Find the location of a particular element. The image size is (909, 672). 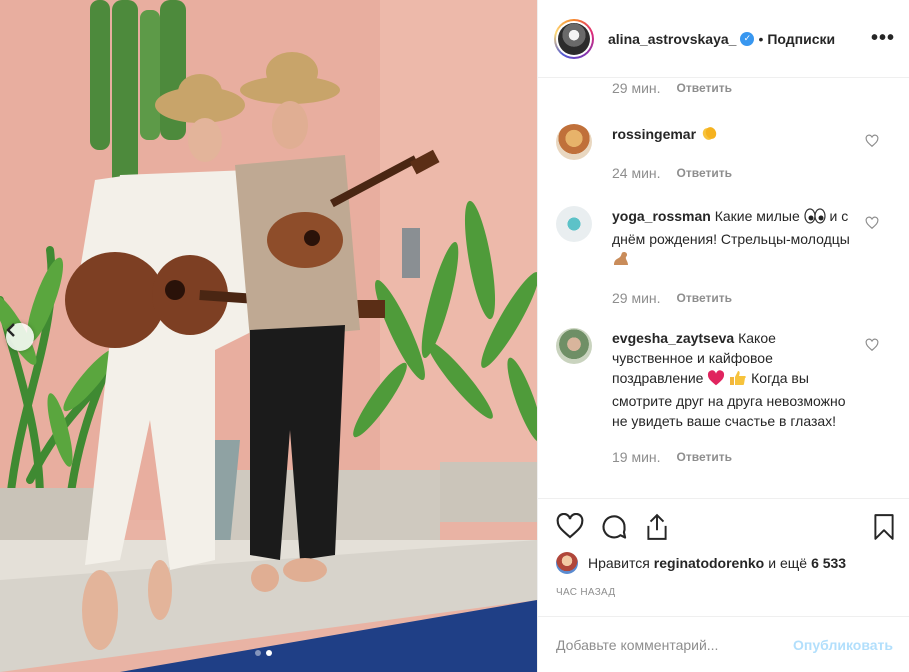

carousel-indicator is located at coordinates (263, 653).